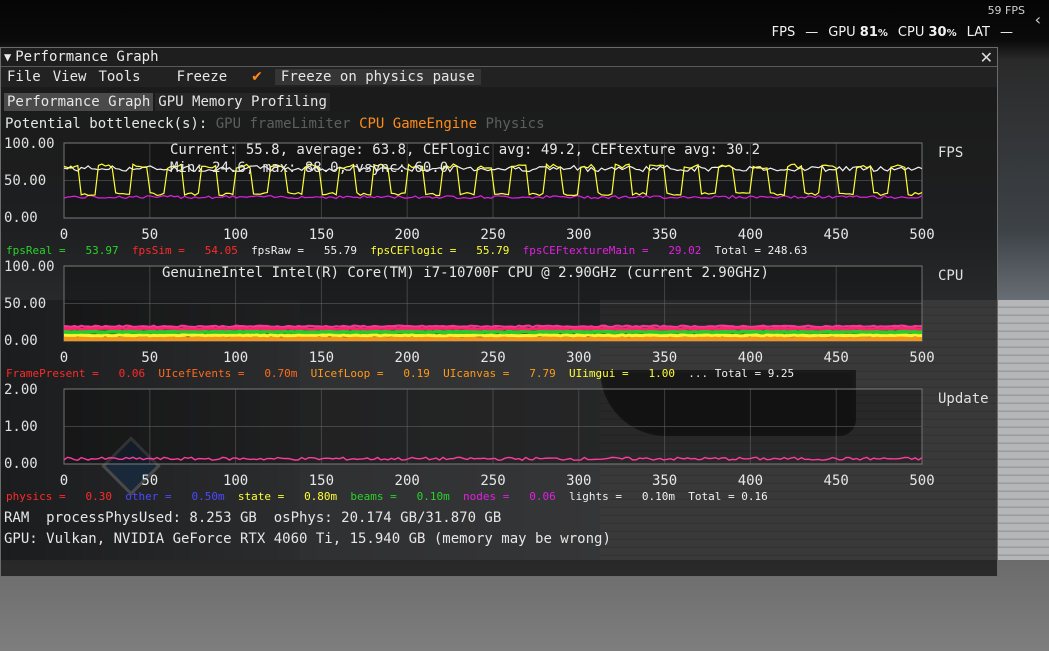 This screenshot has height=651, width=1049. Describe the element at coordinates (497, 438) in the screenshot. I see `update-plot: 0 50 100 150 200 250 300 350 400 450 500` at that location.